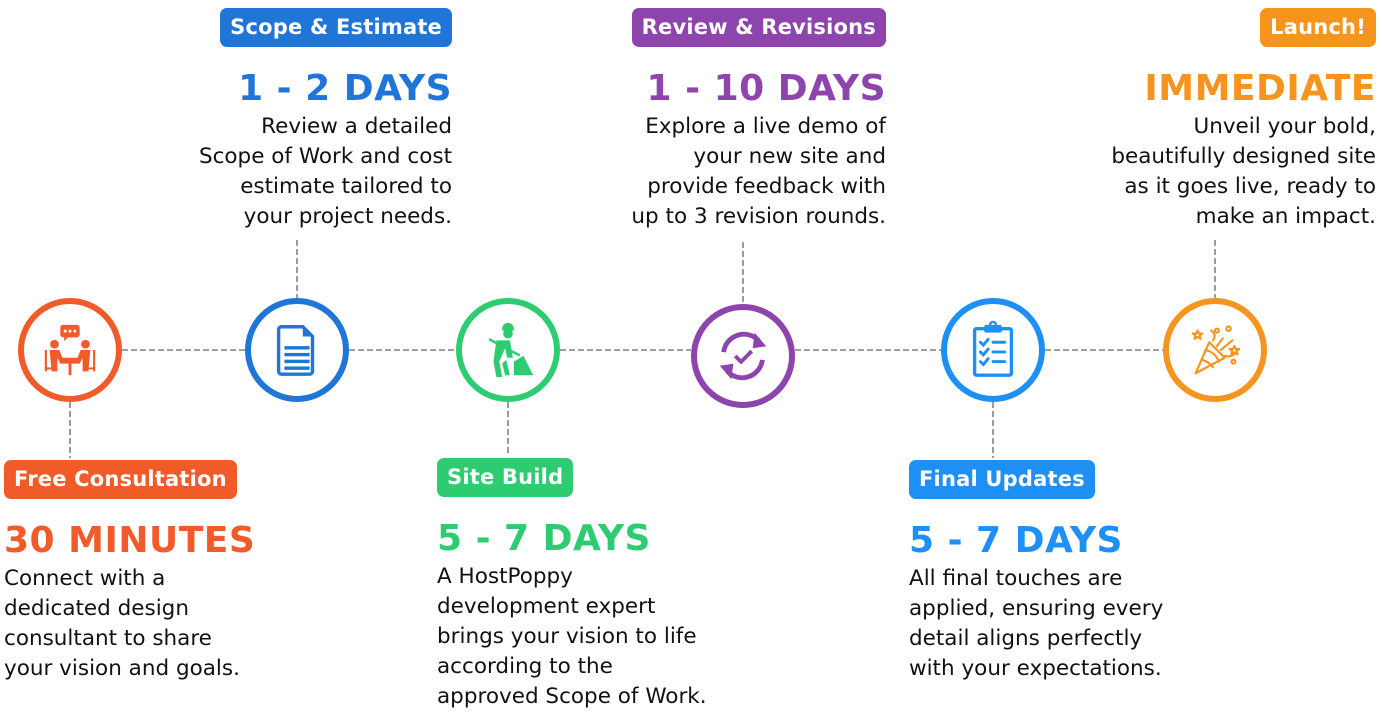 This screenshot has width=1382, height=719. I want to click on step-6-icon-circle, so click(1215, 350).